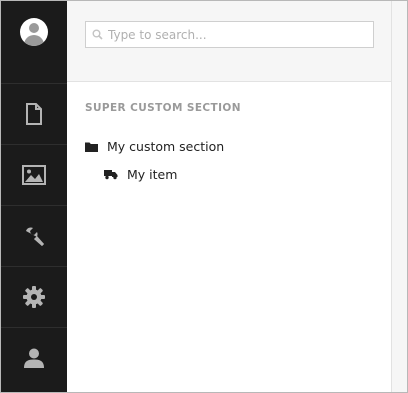 The width and height of the screenshot is (408, 393). I want to click on user-avatar-icon, so click(34, 31).